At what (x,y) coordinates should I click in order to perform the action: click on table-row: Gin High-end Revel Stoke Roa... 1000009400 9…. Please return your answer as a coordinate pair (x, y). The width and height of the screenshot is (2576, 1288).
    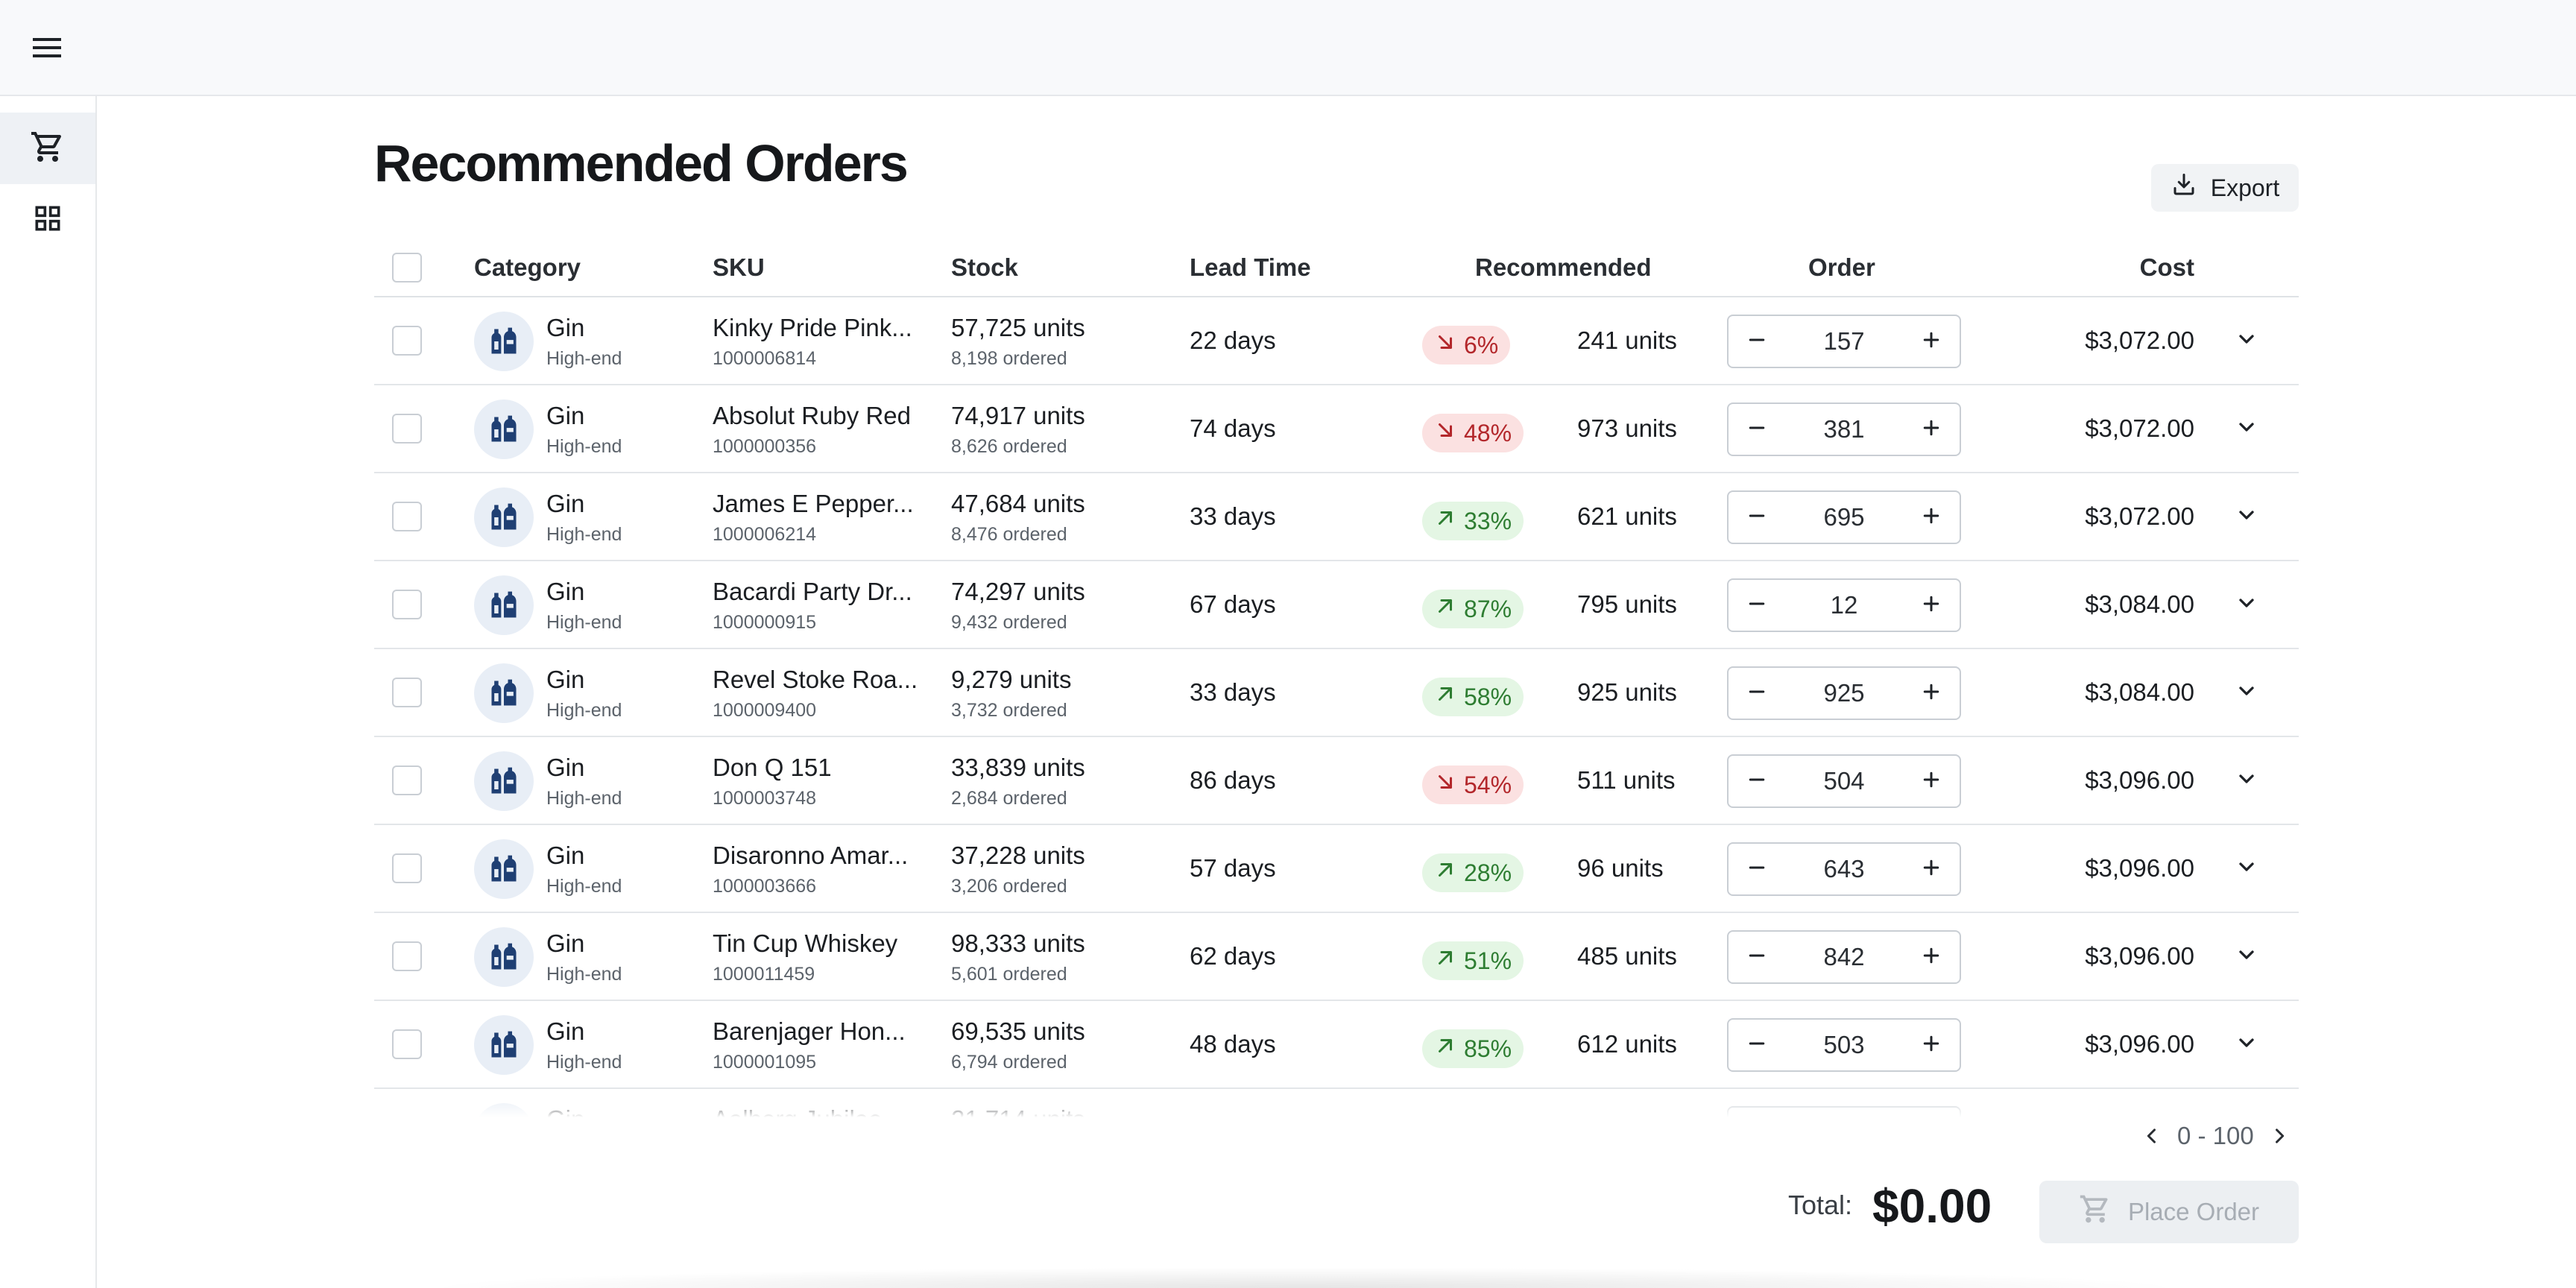
    Looking at the image, I should click on (1337, 693).